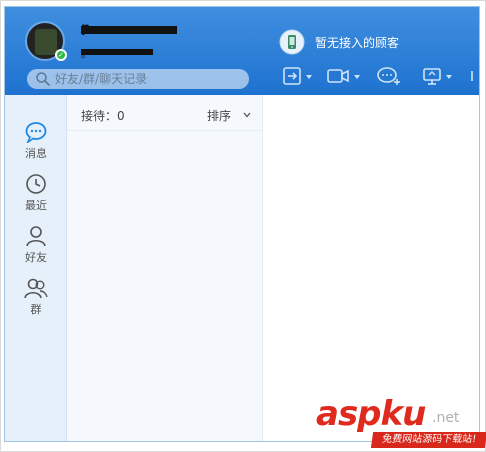  I want to click on watermark: aspku .net 免费网站源码下载站!, so click(399, 423).